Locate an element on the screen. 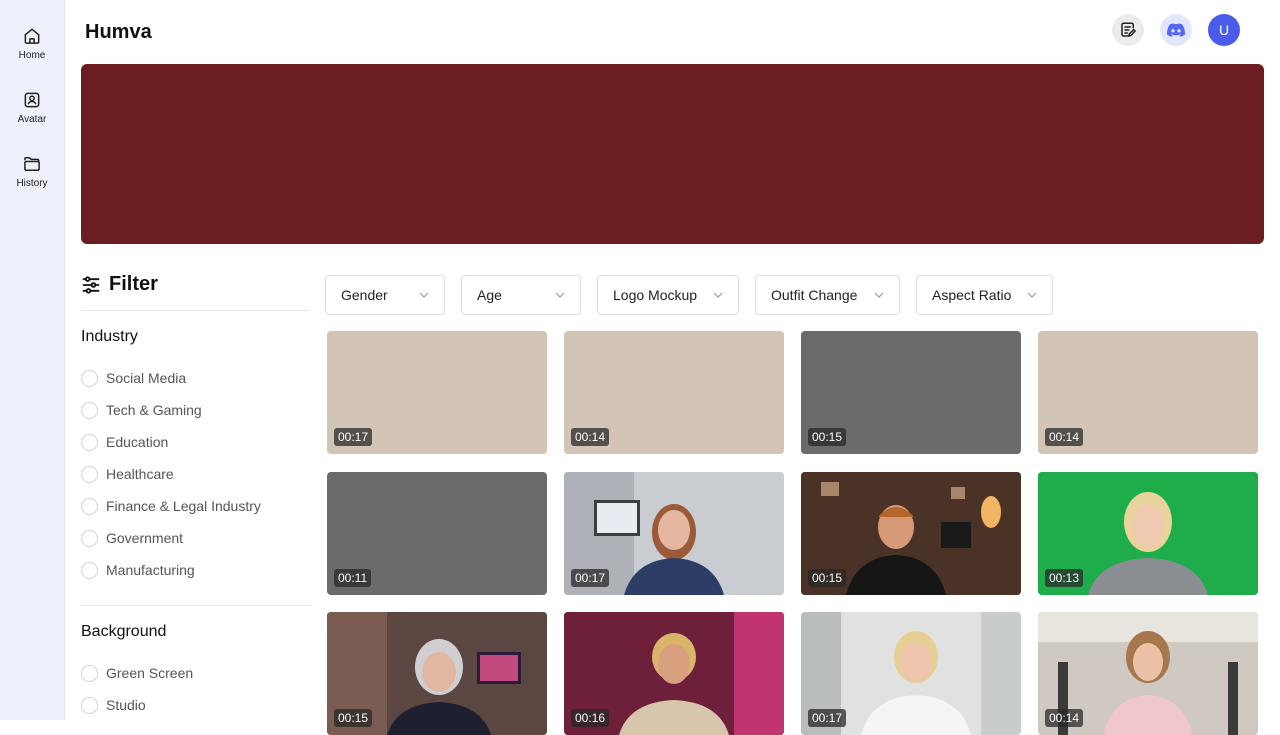 The image size is (1280, 735). industry-option: Education is located at coordinates (124, 442).